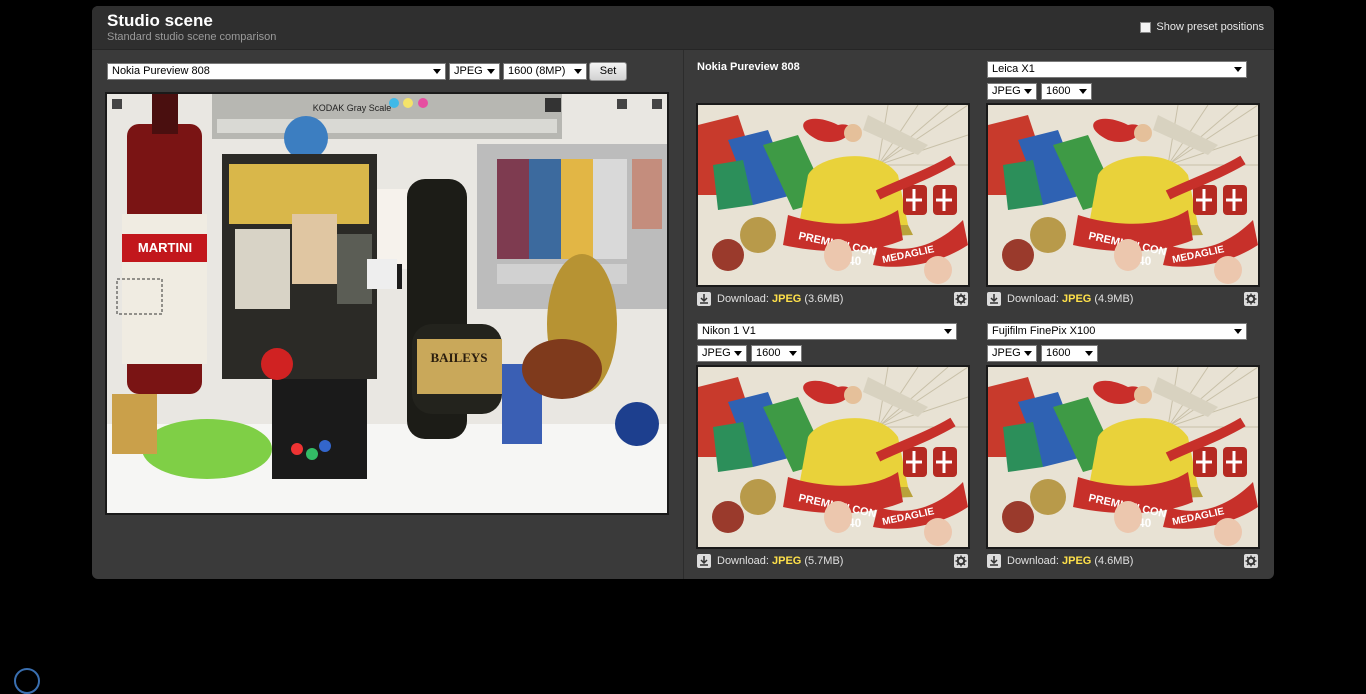 The width and height of the screenshot is (1366, 694). Describe the element at coordinates (1058, 91) in the screenshot. I see `comparison-2-iso-value: 1600` at that location.